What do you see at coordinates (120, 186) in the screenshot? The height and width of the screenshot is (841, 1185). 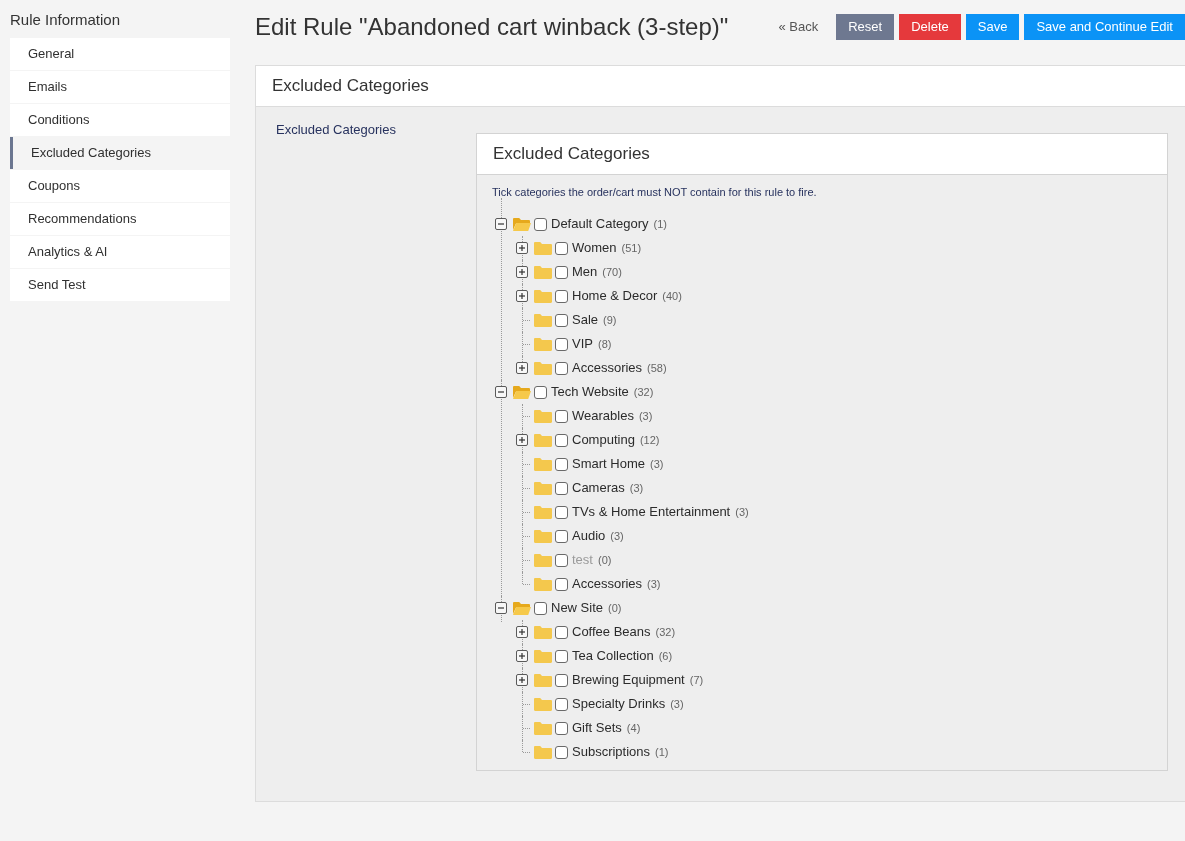 I see `sidebar-item: Coupons` at bounding box center [120, 186].